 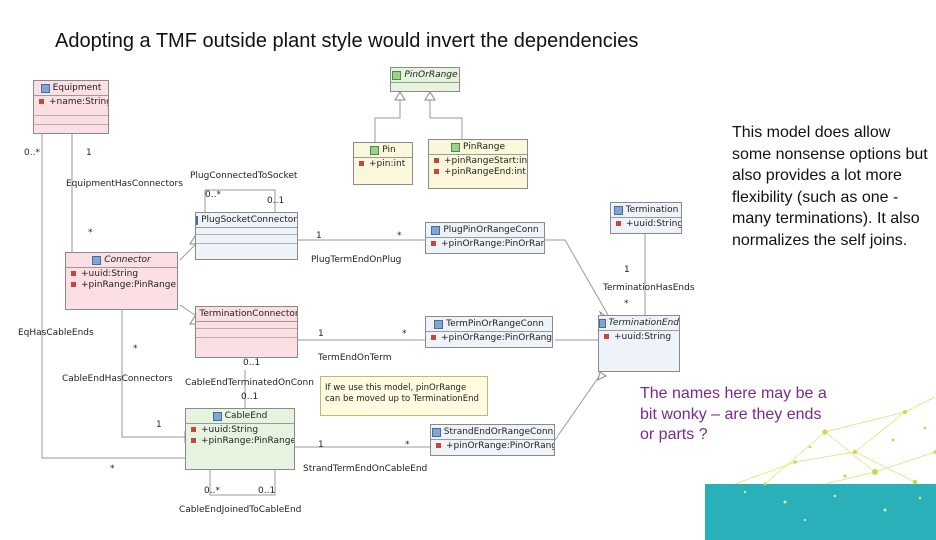 What do you see at coordinates (389, 150) in the screenshot?
I see `class-pin-name: Pin` at bounding box center [389, 150].